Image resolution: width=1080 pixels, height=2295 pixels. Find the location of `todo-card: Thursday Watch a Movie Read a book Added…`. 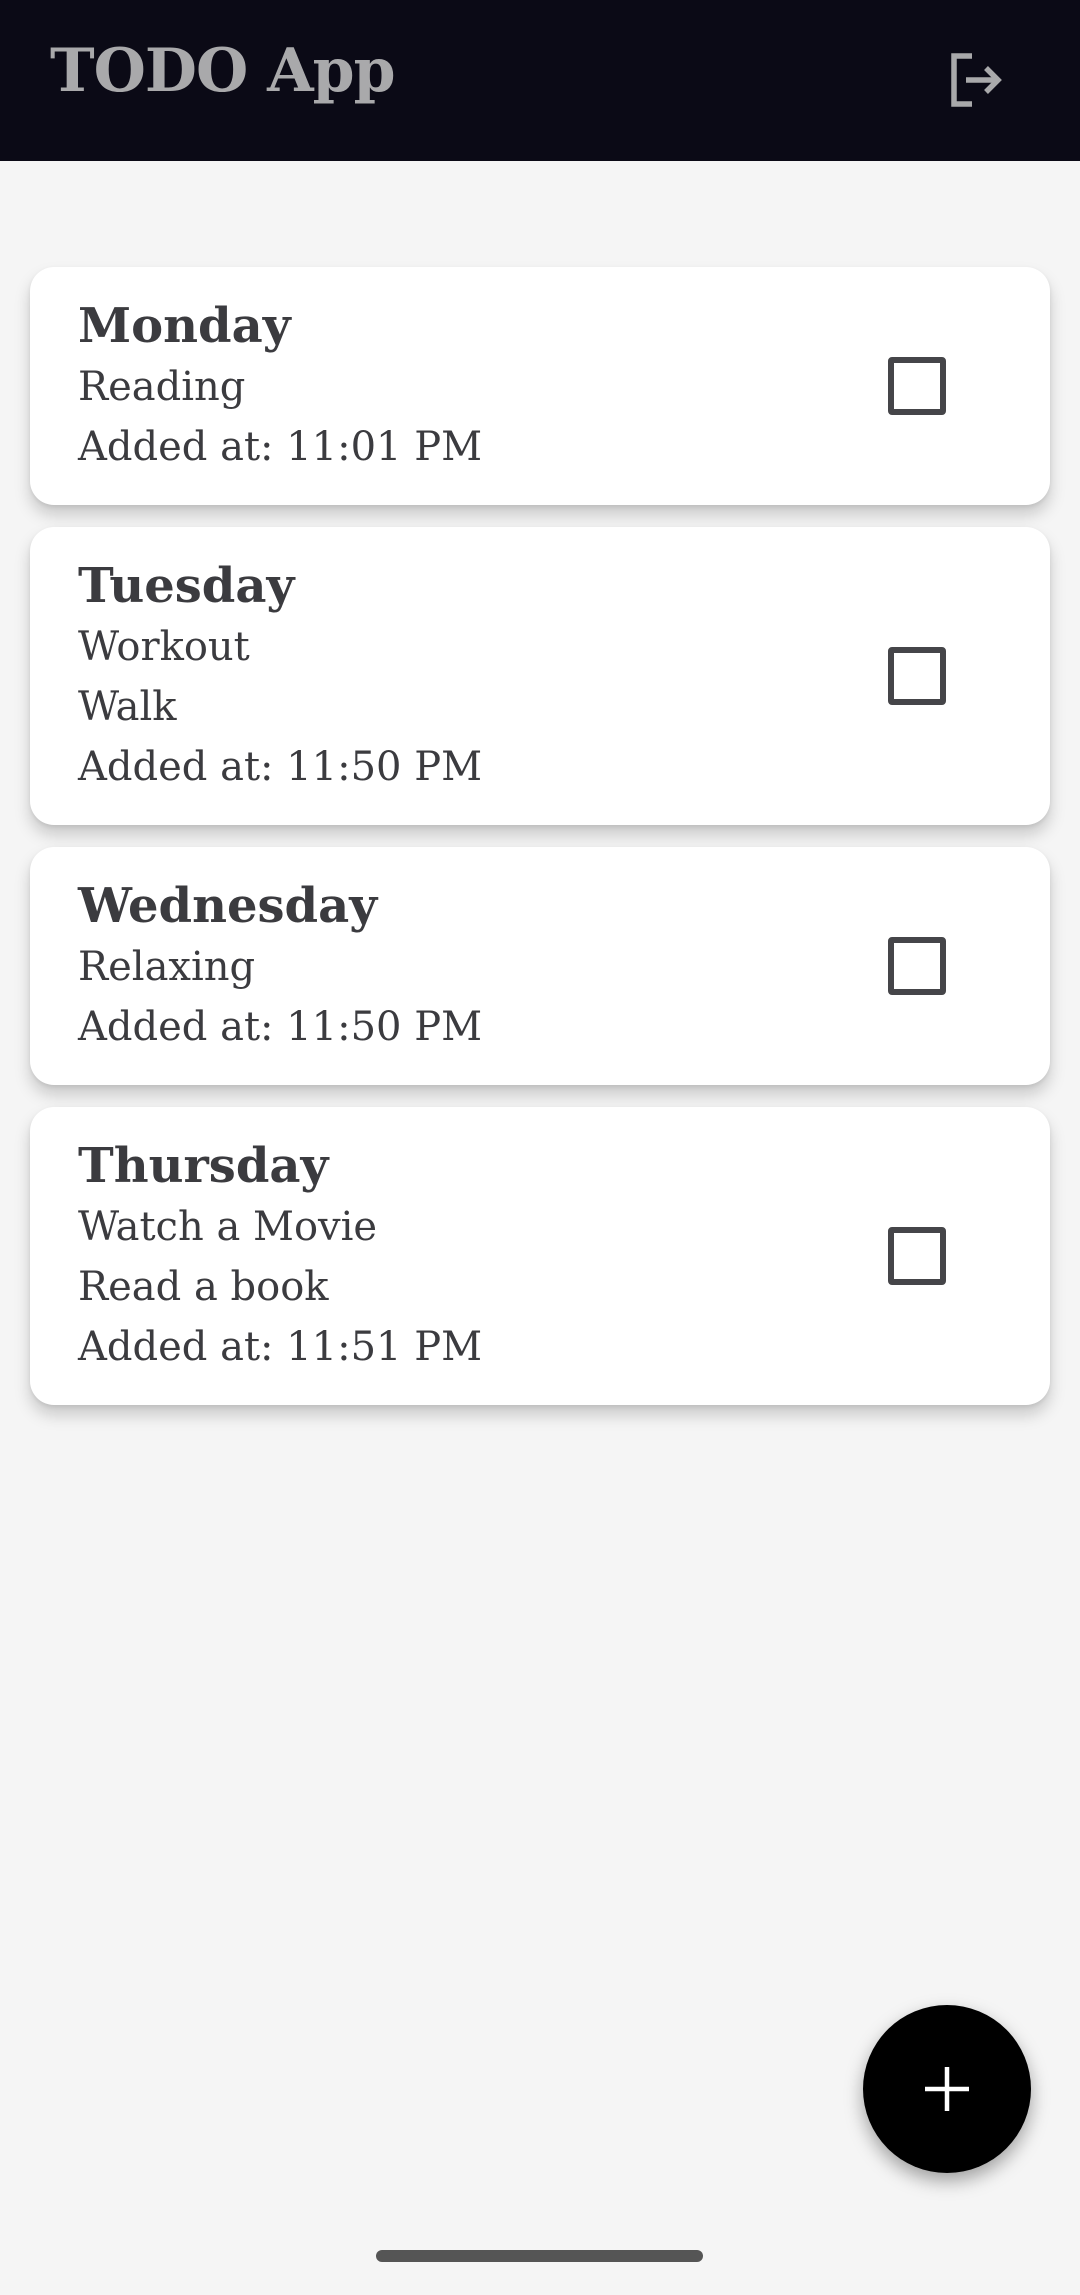

todo-card: Thursday Watch a Movie Read a book Added… is located at coordinates (540, 1256).